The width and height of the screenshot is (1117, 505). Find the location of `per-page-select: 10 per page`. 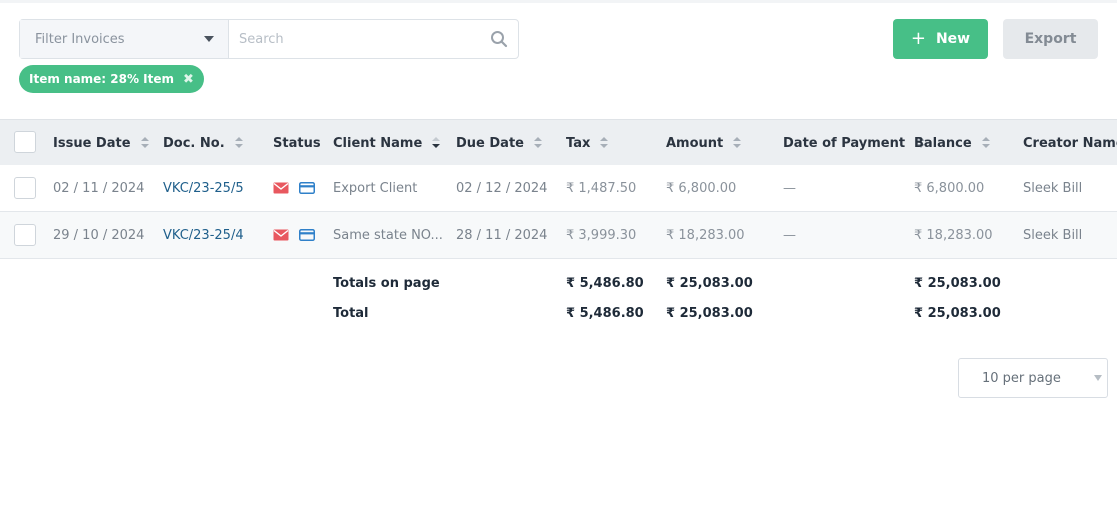

per-page-select: 10 per page is located at coordinates (1033, 378).